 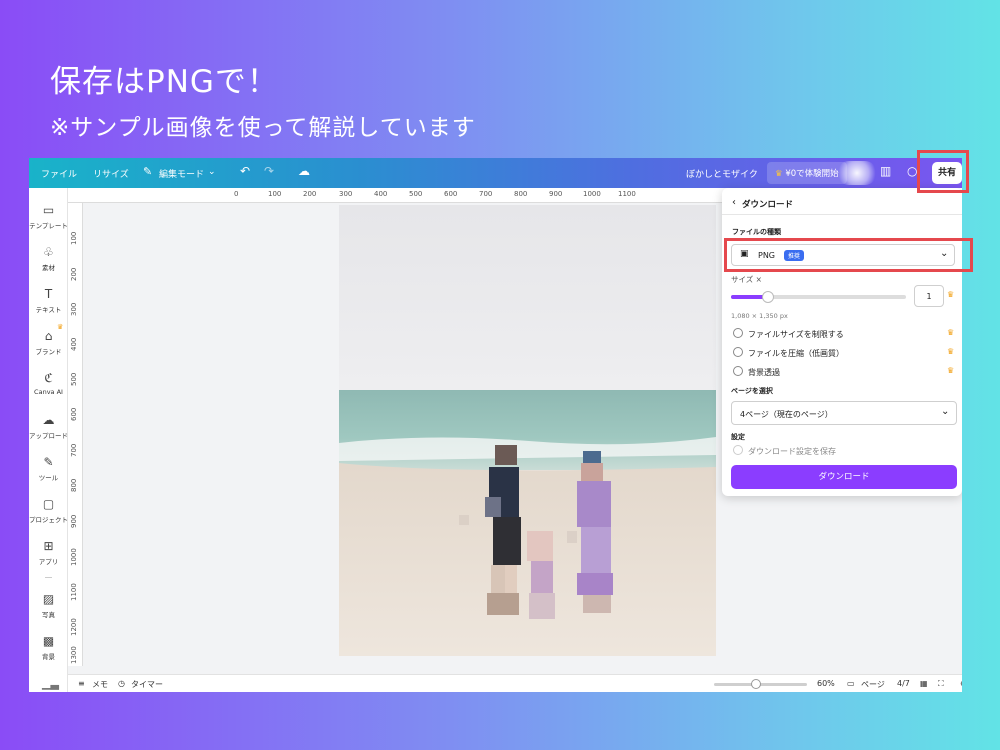 I want to click on text-icon: T, so click(x=48, y=294).